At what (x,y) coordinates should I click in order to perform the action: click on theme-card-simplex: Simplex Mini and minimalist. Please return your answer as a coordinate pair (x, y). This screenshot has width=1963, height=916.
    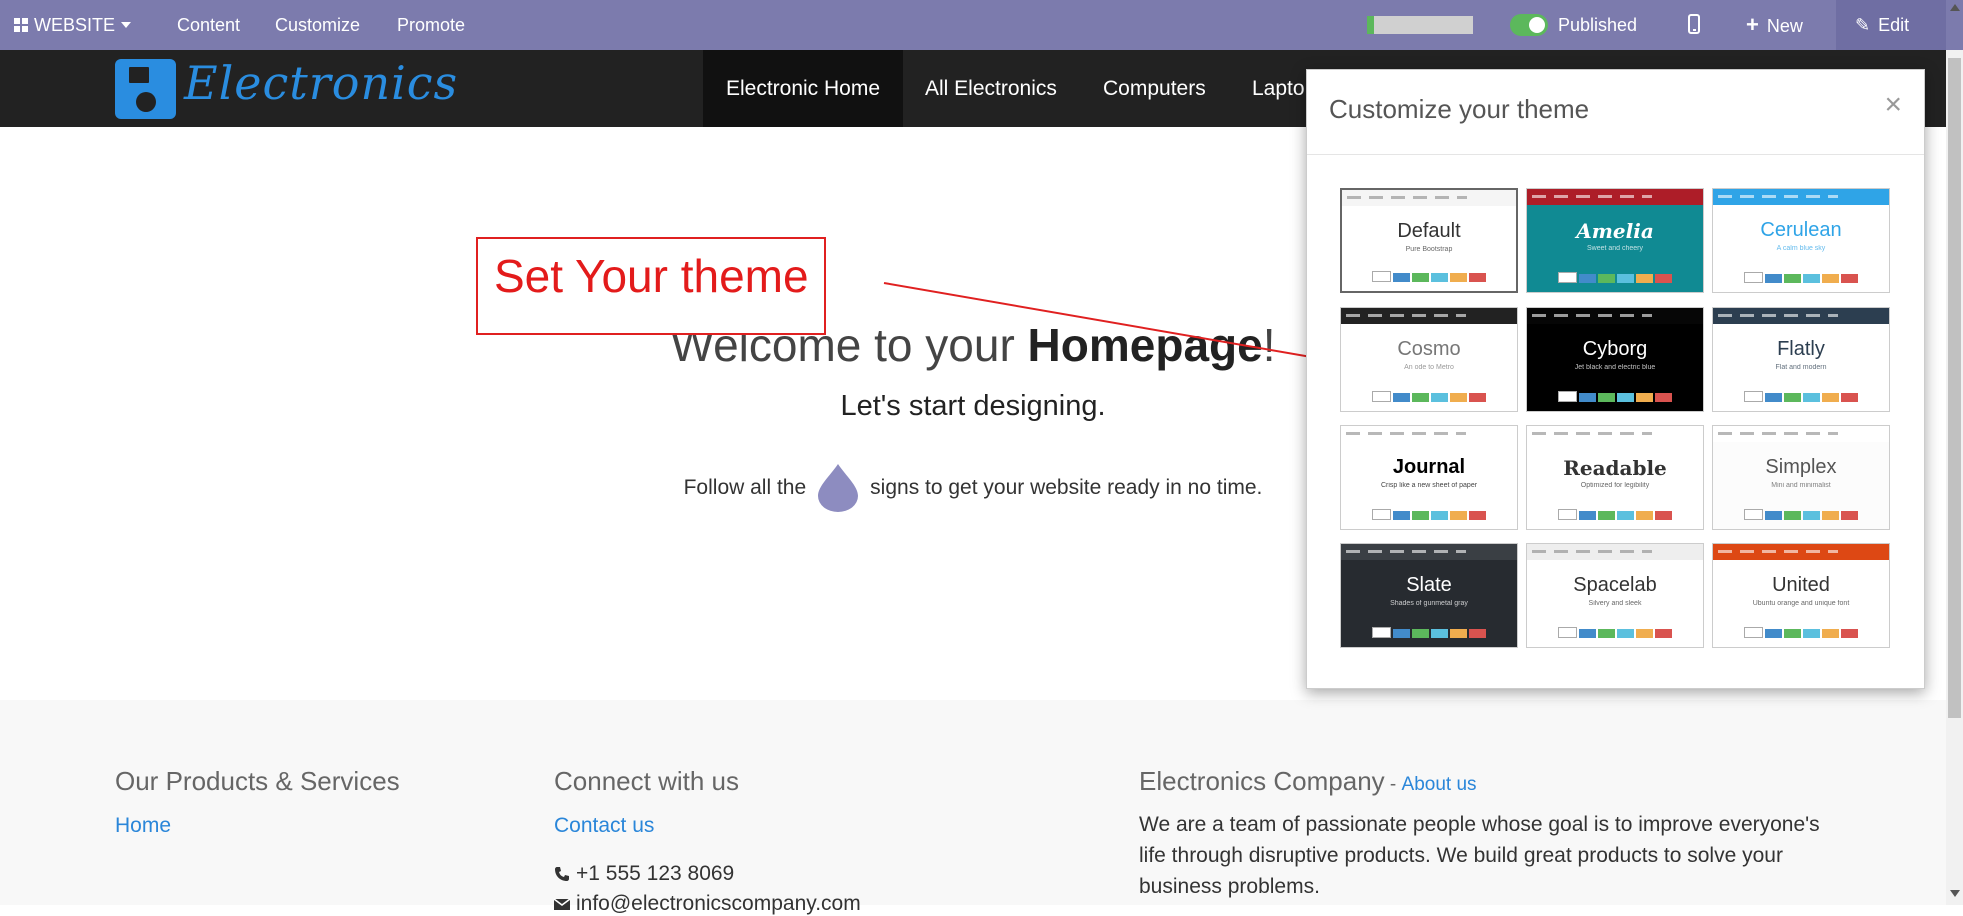
    Looking at the image, I should click on (1801, 477).